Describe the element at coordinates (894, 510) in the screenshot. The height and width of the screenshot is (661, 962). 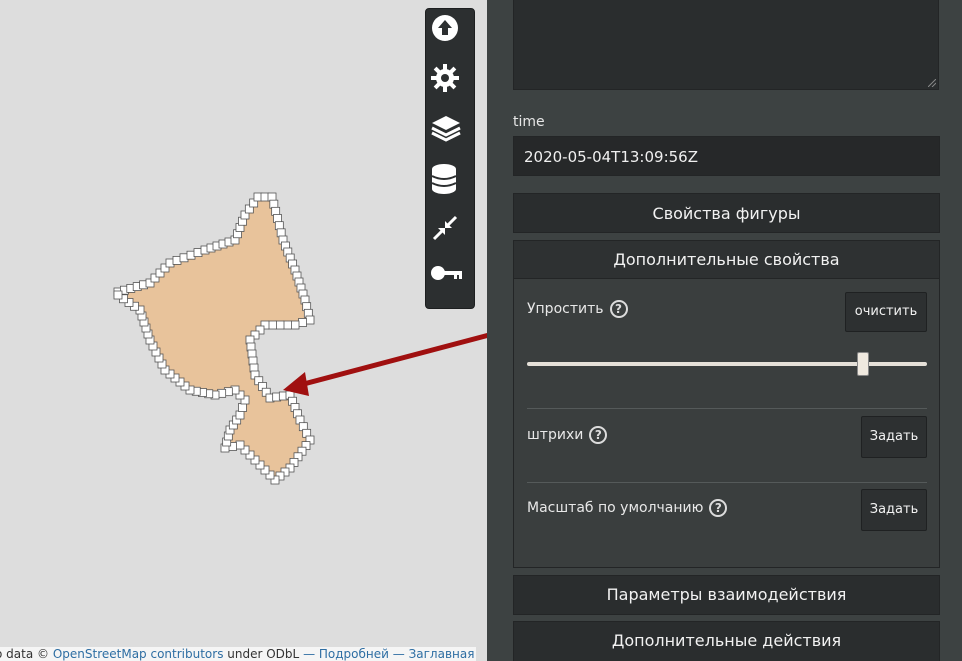
I see `zoom-set-button: Задать` at that location.